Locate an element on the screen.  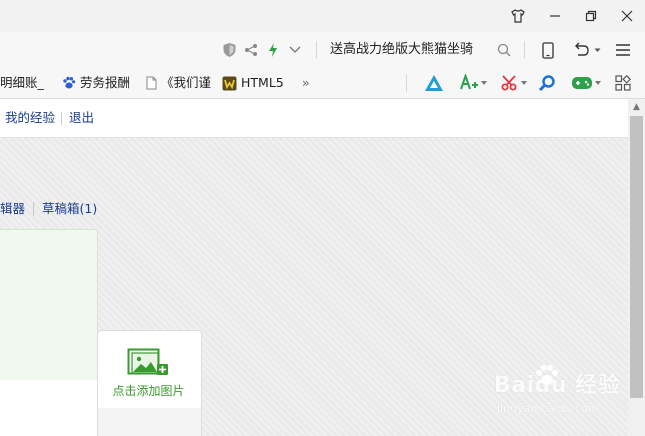
phone-icon is located at coordinates (548, 50).